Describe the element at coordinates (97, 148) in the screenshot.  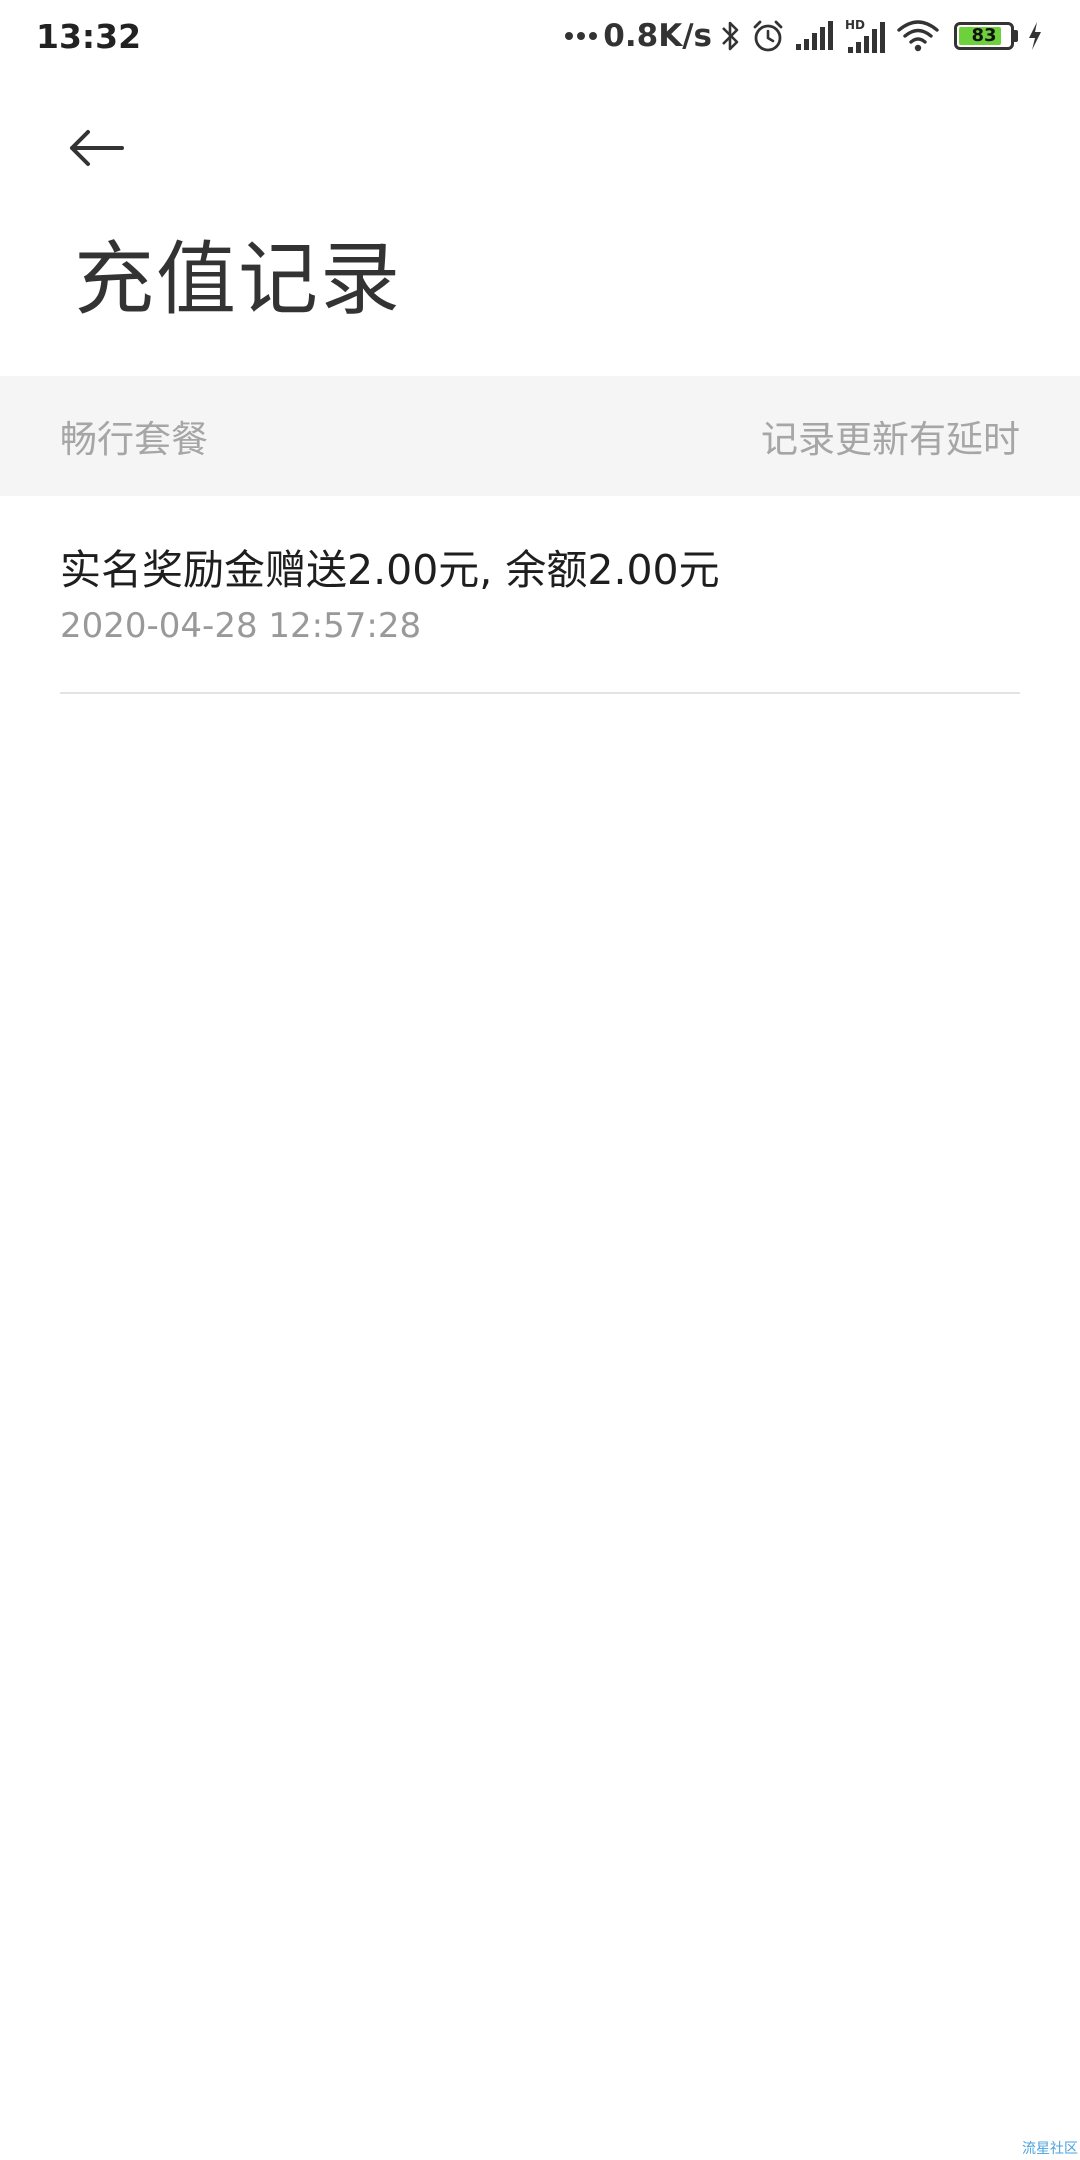
I see `back-arrow-icon` at that location.